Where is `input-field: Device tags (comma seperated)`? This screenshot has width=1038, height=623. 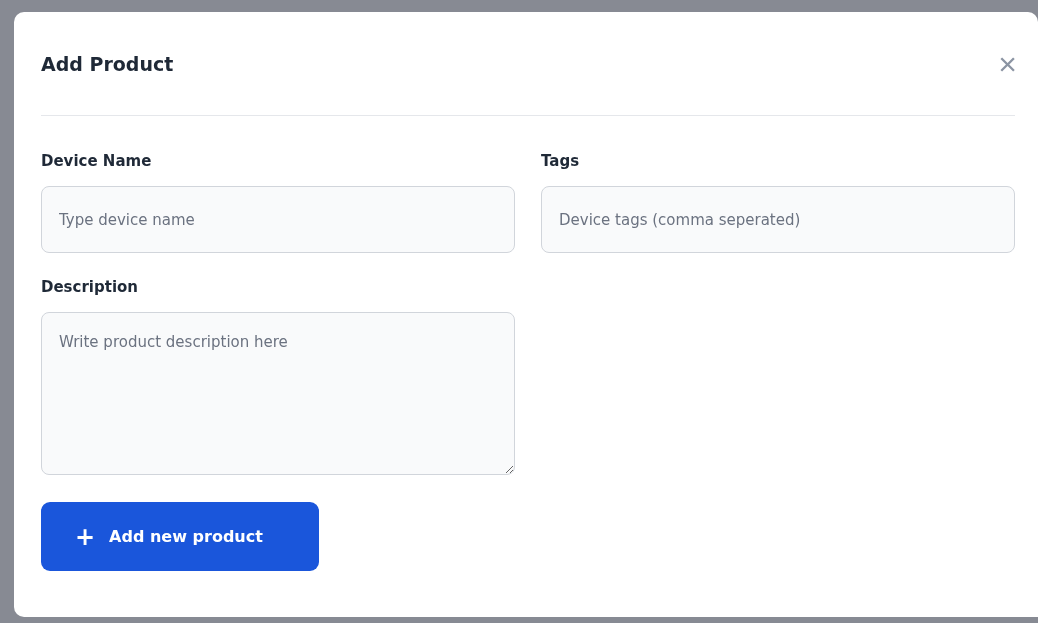
input-field: Device tags (comma seperated) is located at coordinates (778, 219).